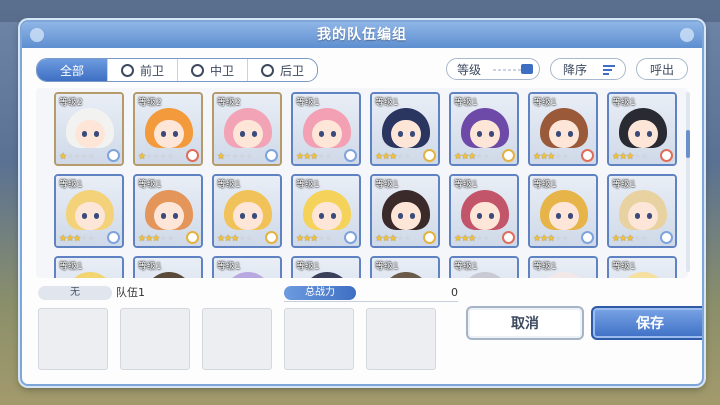 This screenshot has height=405, width=720. I want to click on grid-scrollbar, so click(688, 182).